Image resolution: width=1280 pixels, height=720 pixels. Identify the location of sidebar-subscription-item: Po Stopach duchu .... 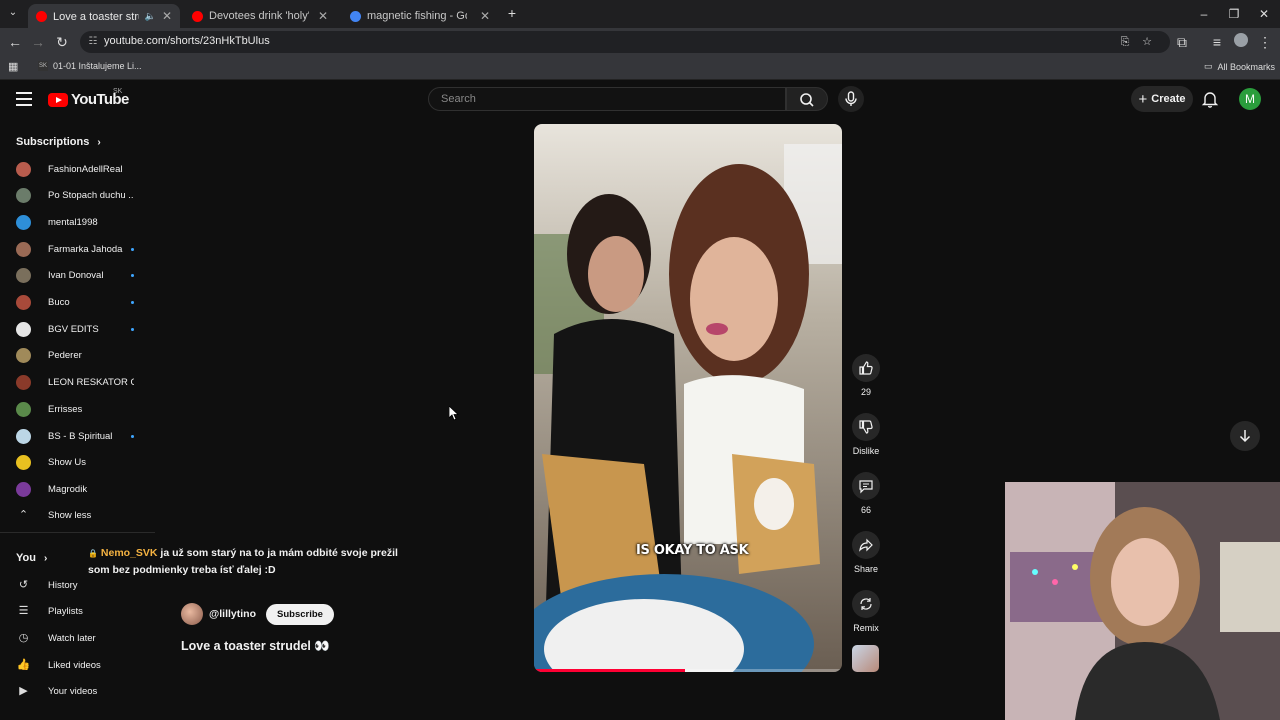
(81, 196).